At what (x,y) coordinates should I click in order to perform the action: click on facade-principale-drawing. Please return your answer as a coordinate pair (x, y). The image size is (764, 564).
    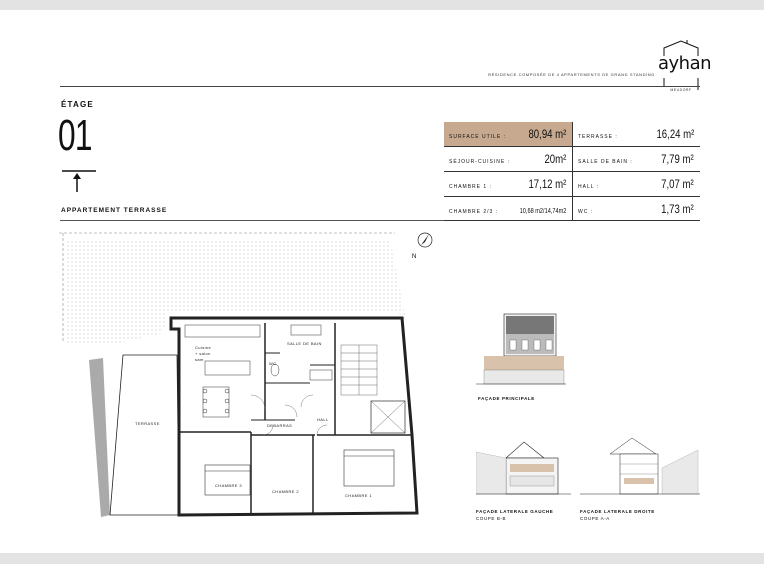
    Looking at the image, I should click on (521, 349).